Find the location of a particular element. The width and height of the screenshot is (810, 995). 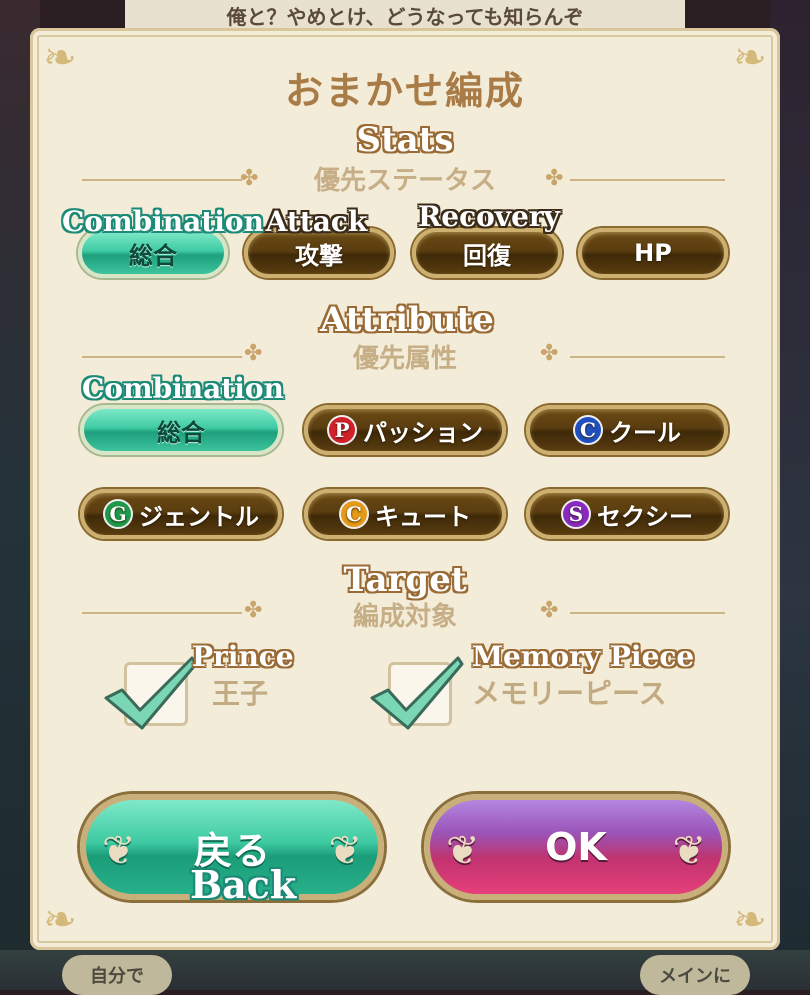

passion-orb-icon: P is located at coordinates (342, 430).